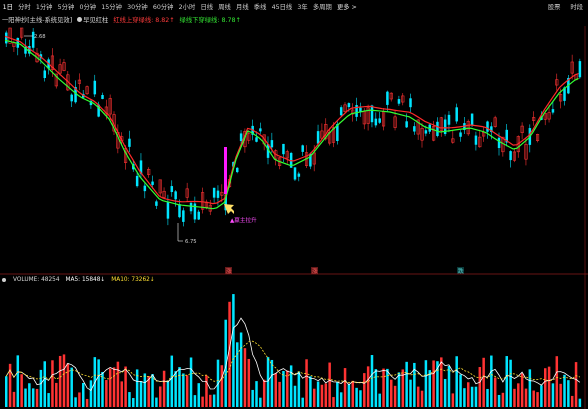 The height and width of the screenshot is (409, 588). What do you see at coordinates (225, 170) in the screenshot?
I see `buy-signal-bar` at bounding box center [225, 170].